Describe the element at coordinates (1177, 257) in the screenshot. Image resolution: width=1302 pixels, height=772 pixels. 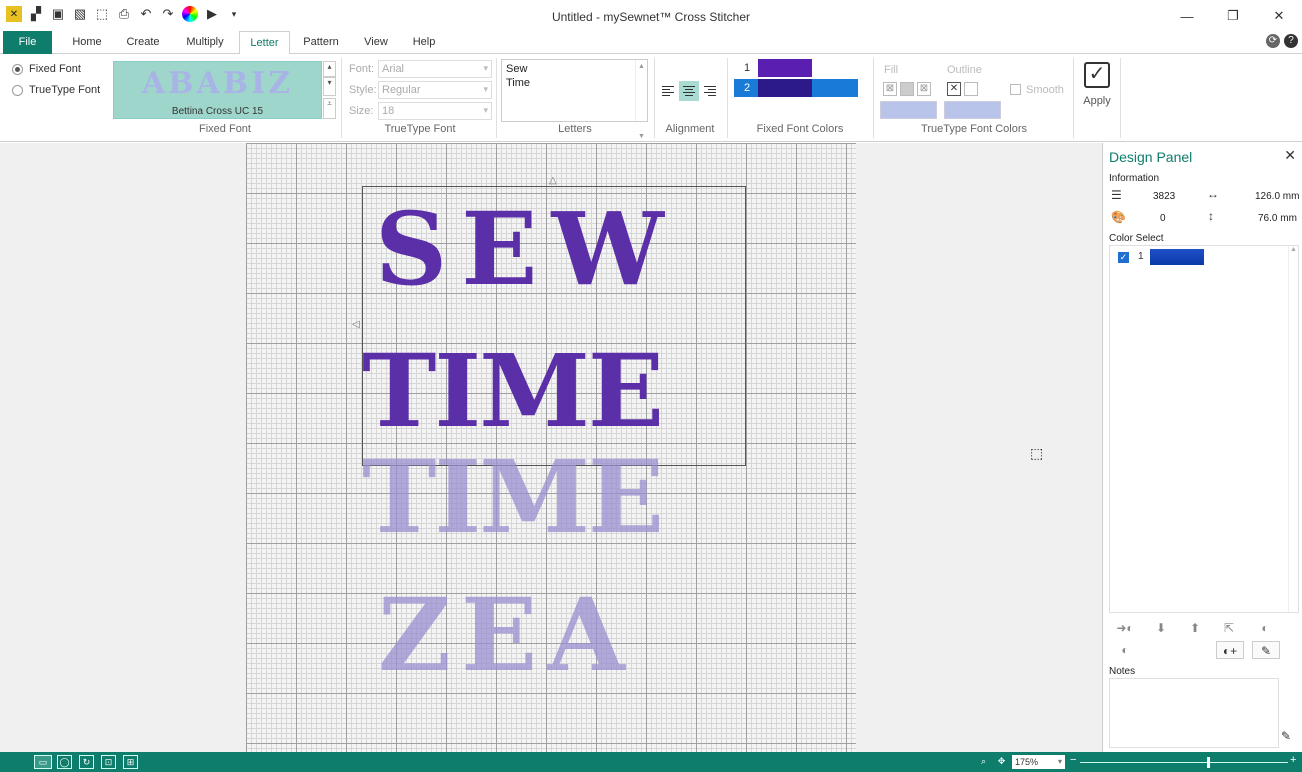
I see `color-row-swatch` at that location.